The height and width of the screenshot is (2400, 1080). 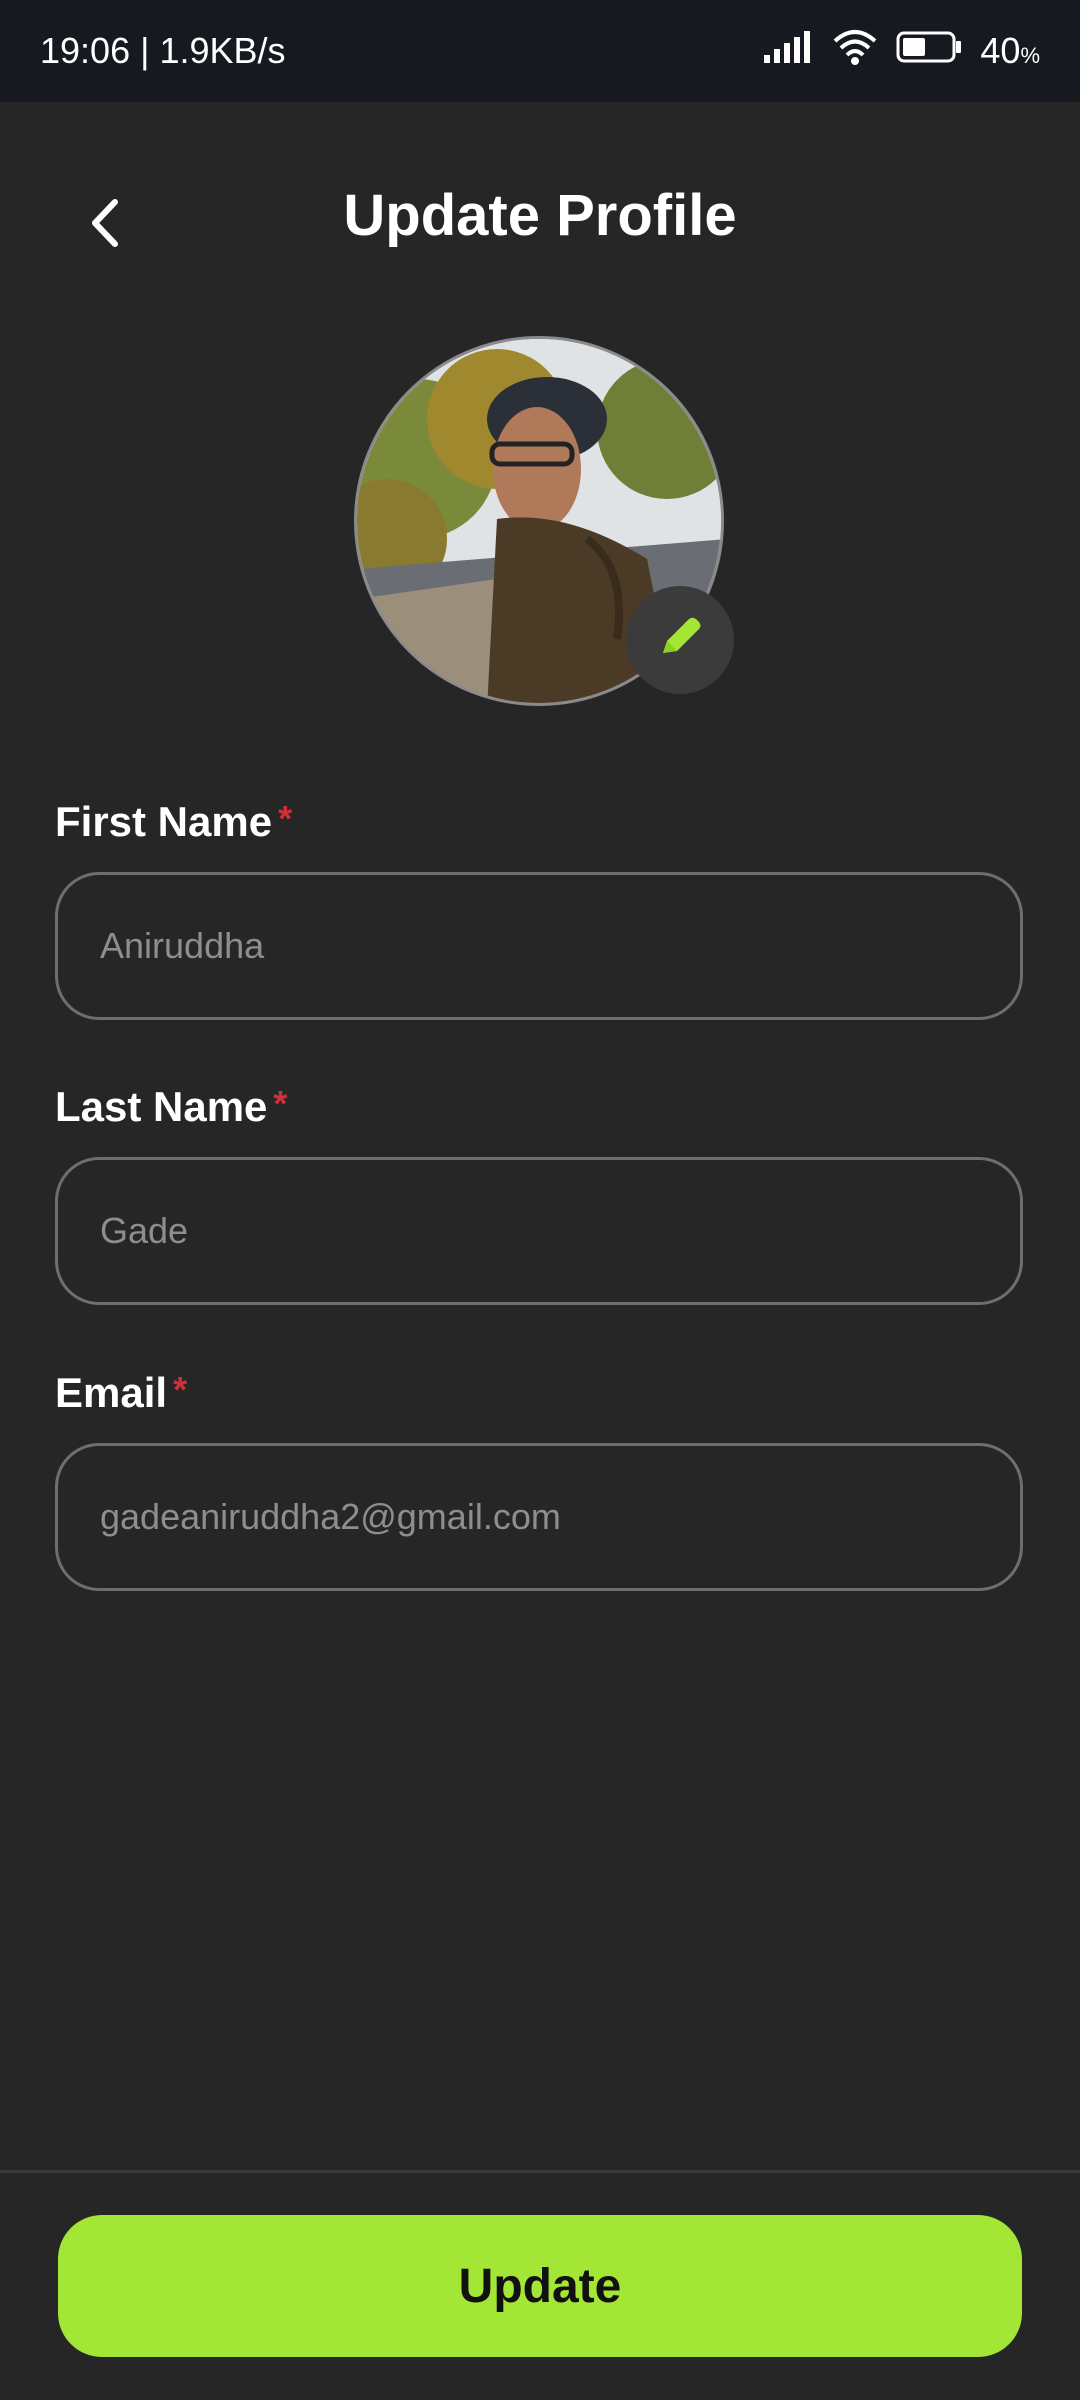 What do you see at coordinates (929, 51) in the screenshot?
I see `battery-icon` at bounding box center [929, 51].